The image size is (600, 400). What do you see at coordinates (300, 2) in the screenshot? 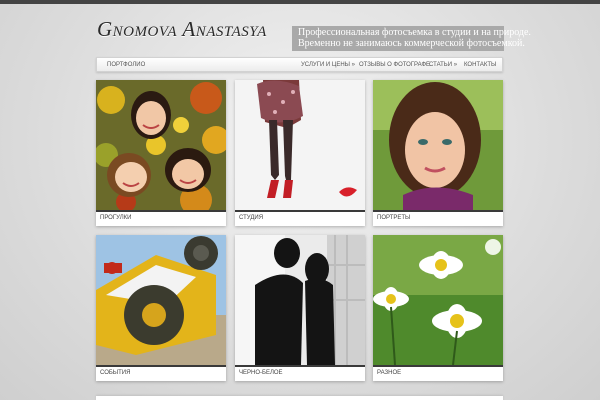
I see `top-bar` at bounding box center [300, 2].